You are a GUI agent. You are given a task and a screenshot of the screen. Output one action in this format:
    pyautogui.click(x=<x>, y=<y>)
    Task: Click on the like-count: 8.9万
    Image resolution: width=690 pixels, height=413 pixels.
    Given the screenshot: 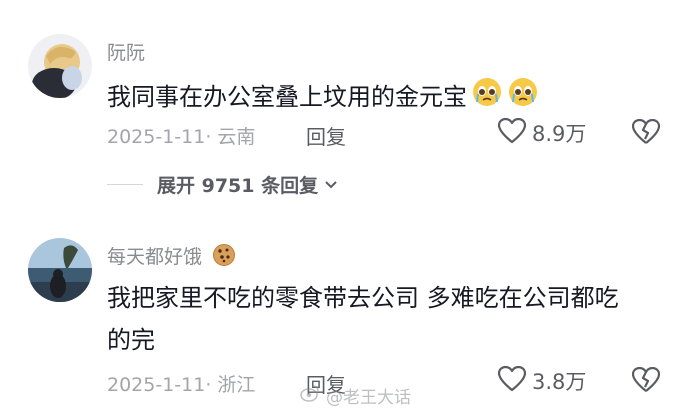 What is the action you would take?
    pyautogui.click(x=559, y=134)
    